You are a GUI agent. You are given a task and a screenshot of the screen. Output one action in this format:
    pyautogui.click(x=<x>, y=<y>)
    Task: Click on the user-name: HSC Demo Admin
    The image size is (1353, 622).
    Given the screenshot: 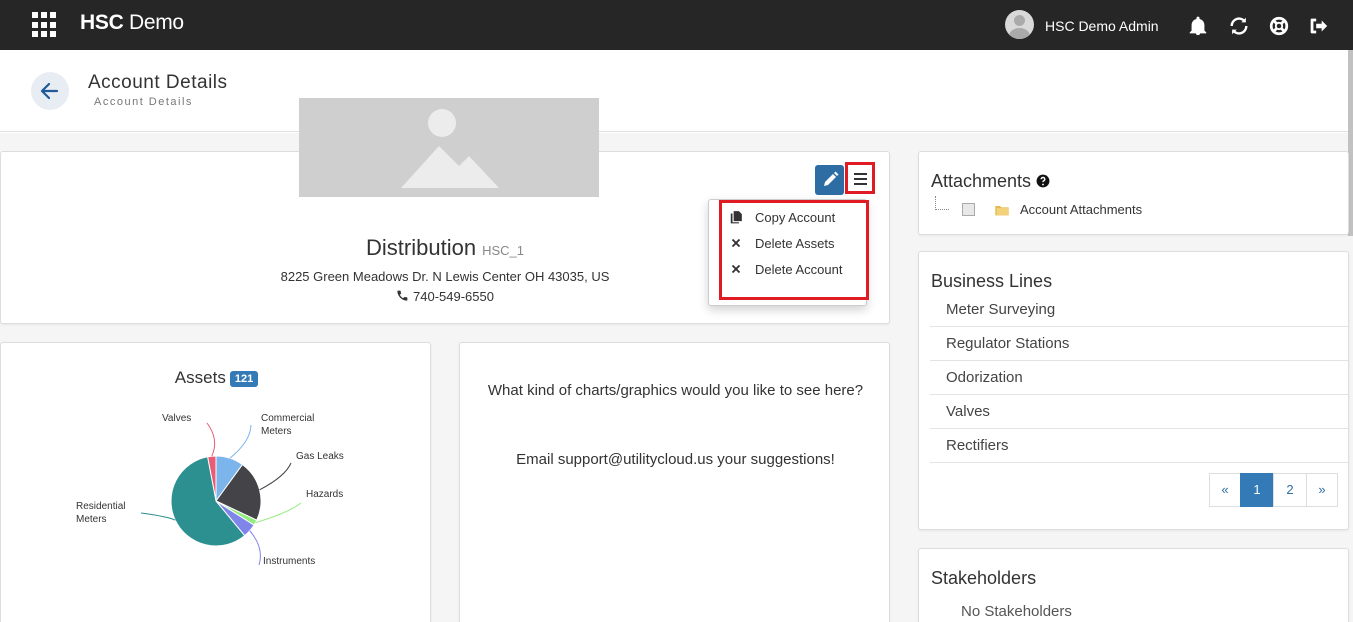 What is the action you would take?
    pyautogui.click(x=1102, y=26)
    